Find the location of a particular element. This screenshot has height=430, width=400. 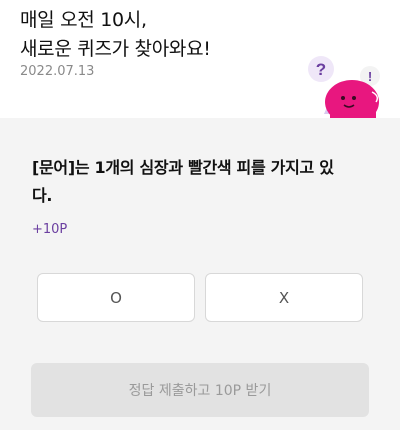

quiz-date: 2022.07.13 is located at coordinates (57, 71).